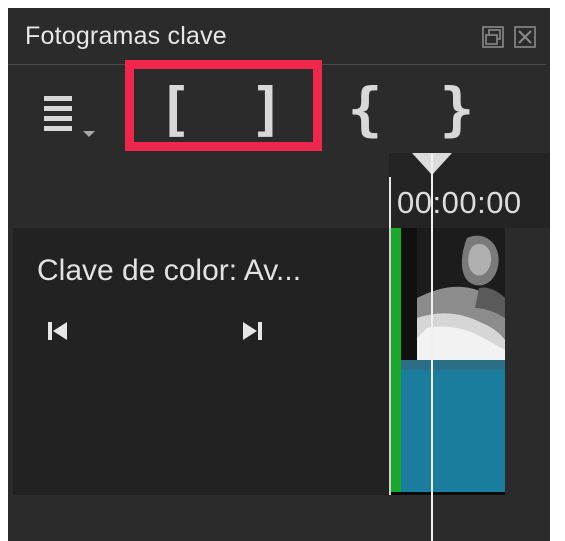 This screenshot has width=565, height=541. Describe the element at coordinates (432, 347) in the screenshot. I see `playhead-line` at that location.